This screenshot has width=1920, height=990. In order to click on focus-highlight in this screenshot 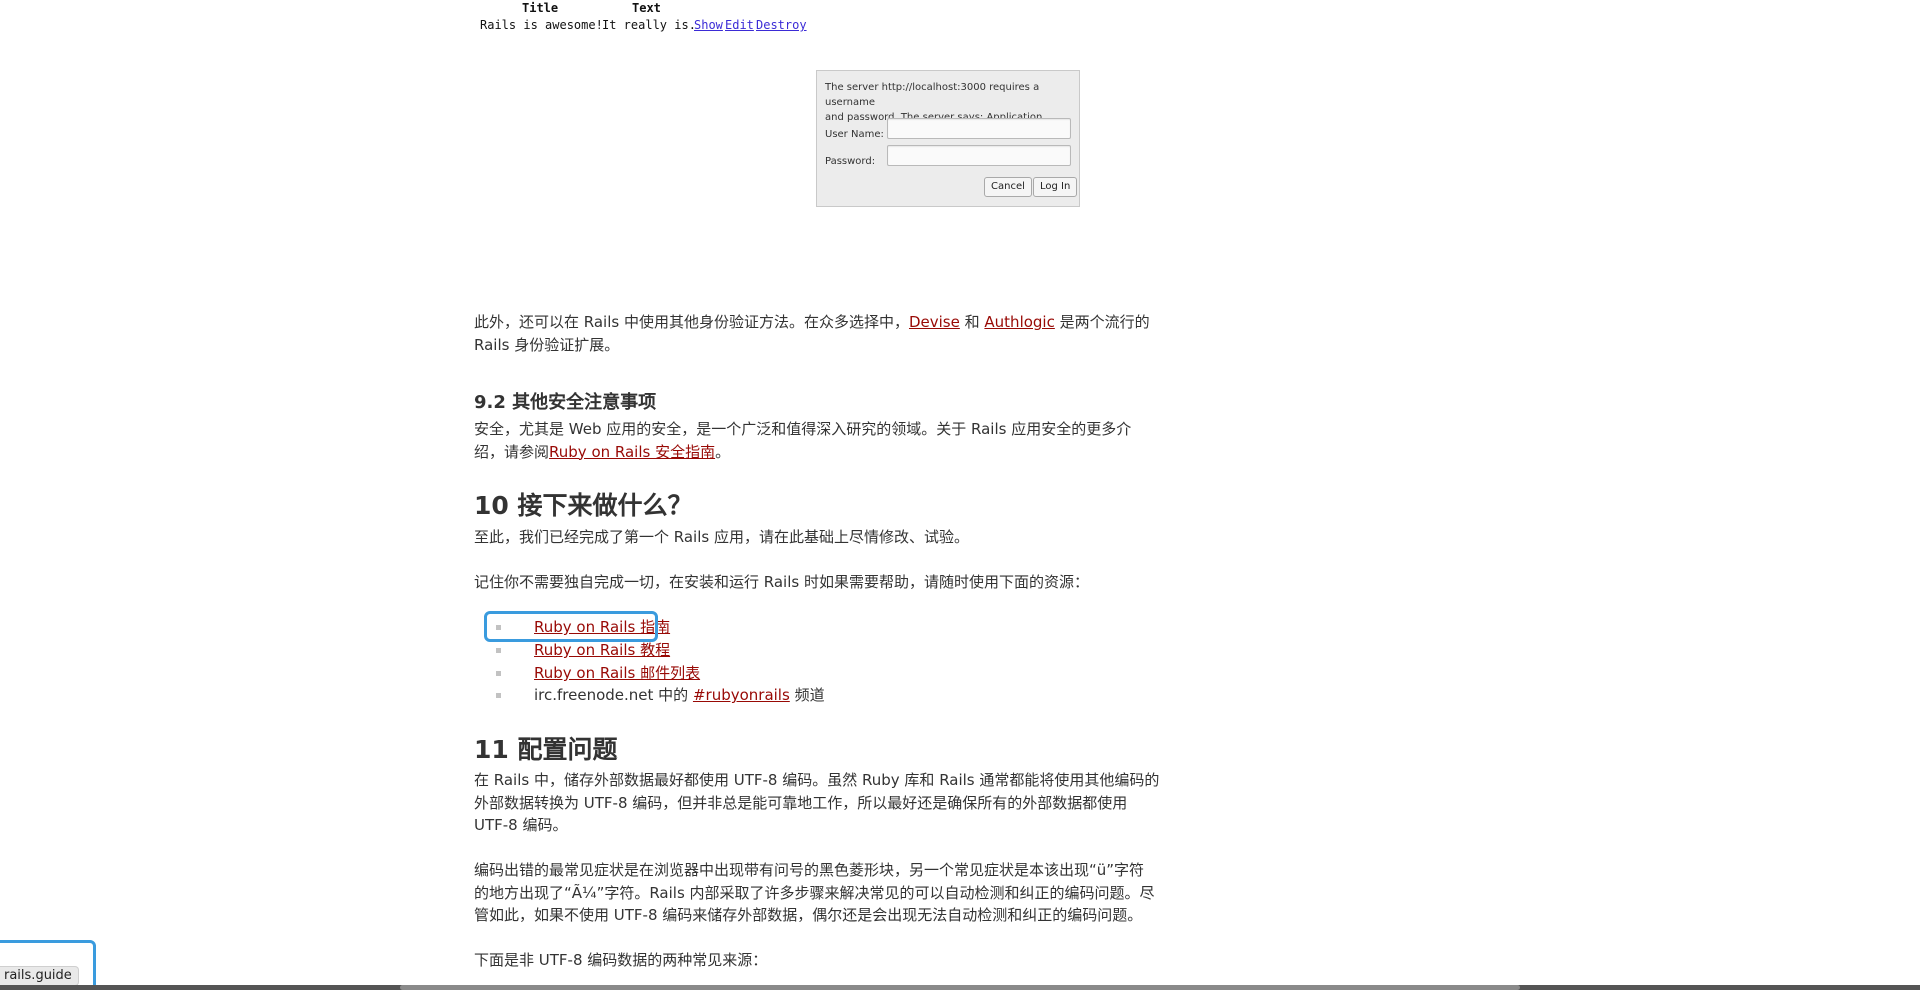, I will do `click(571, 626)`.